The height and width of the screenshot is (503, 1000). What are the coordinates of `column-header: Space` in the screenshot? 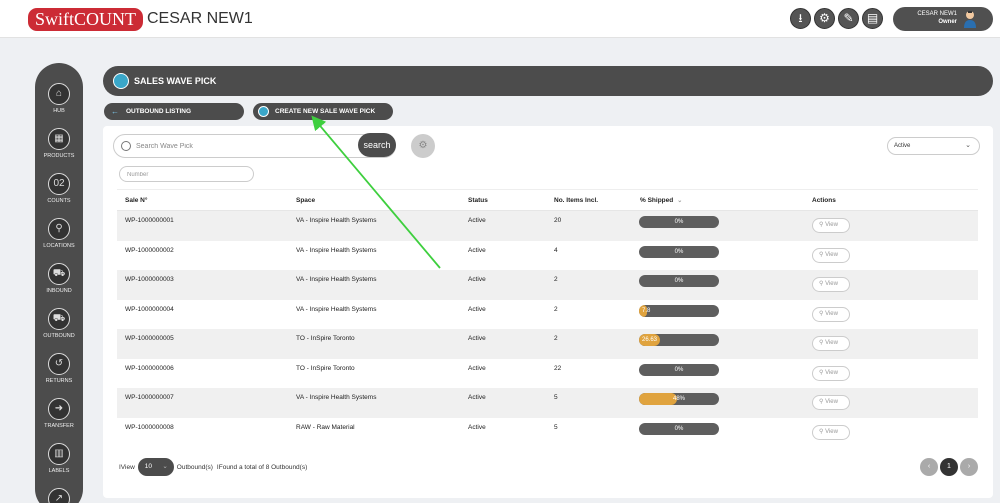 It's located at (305, 200).